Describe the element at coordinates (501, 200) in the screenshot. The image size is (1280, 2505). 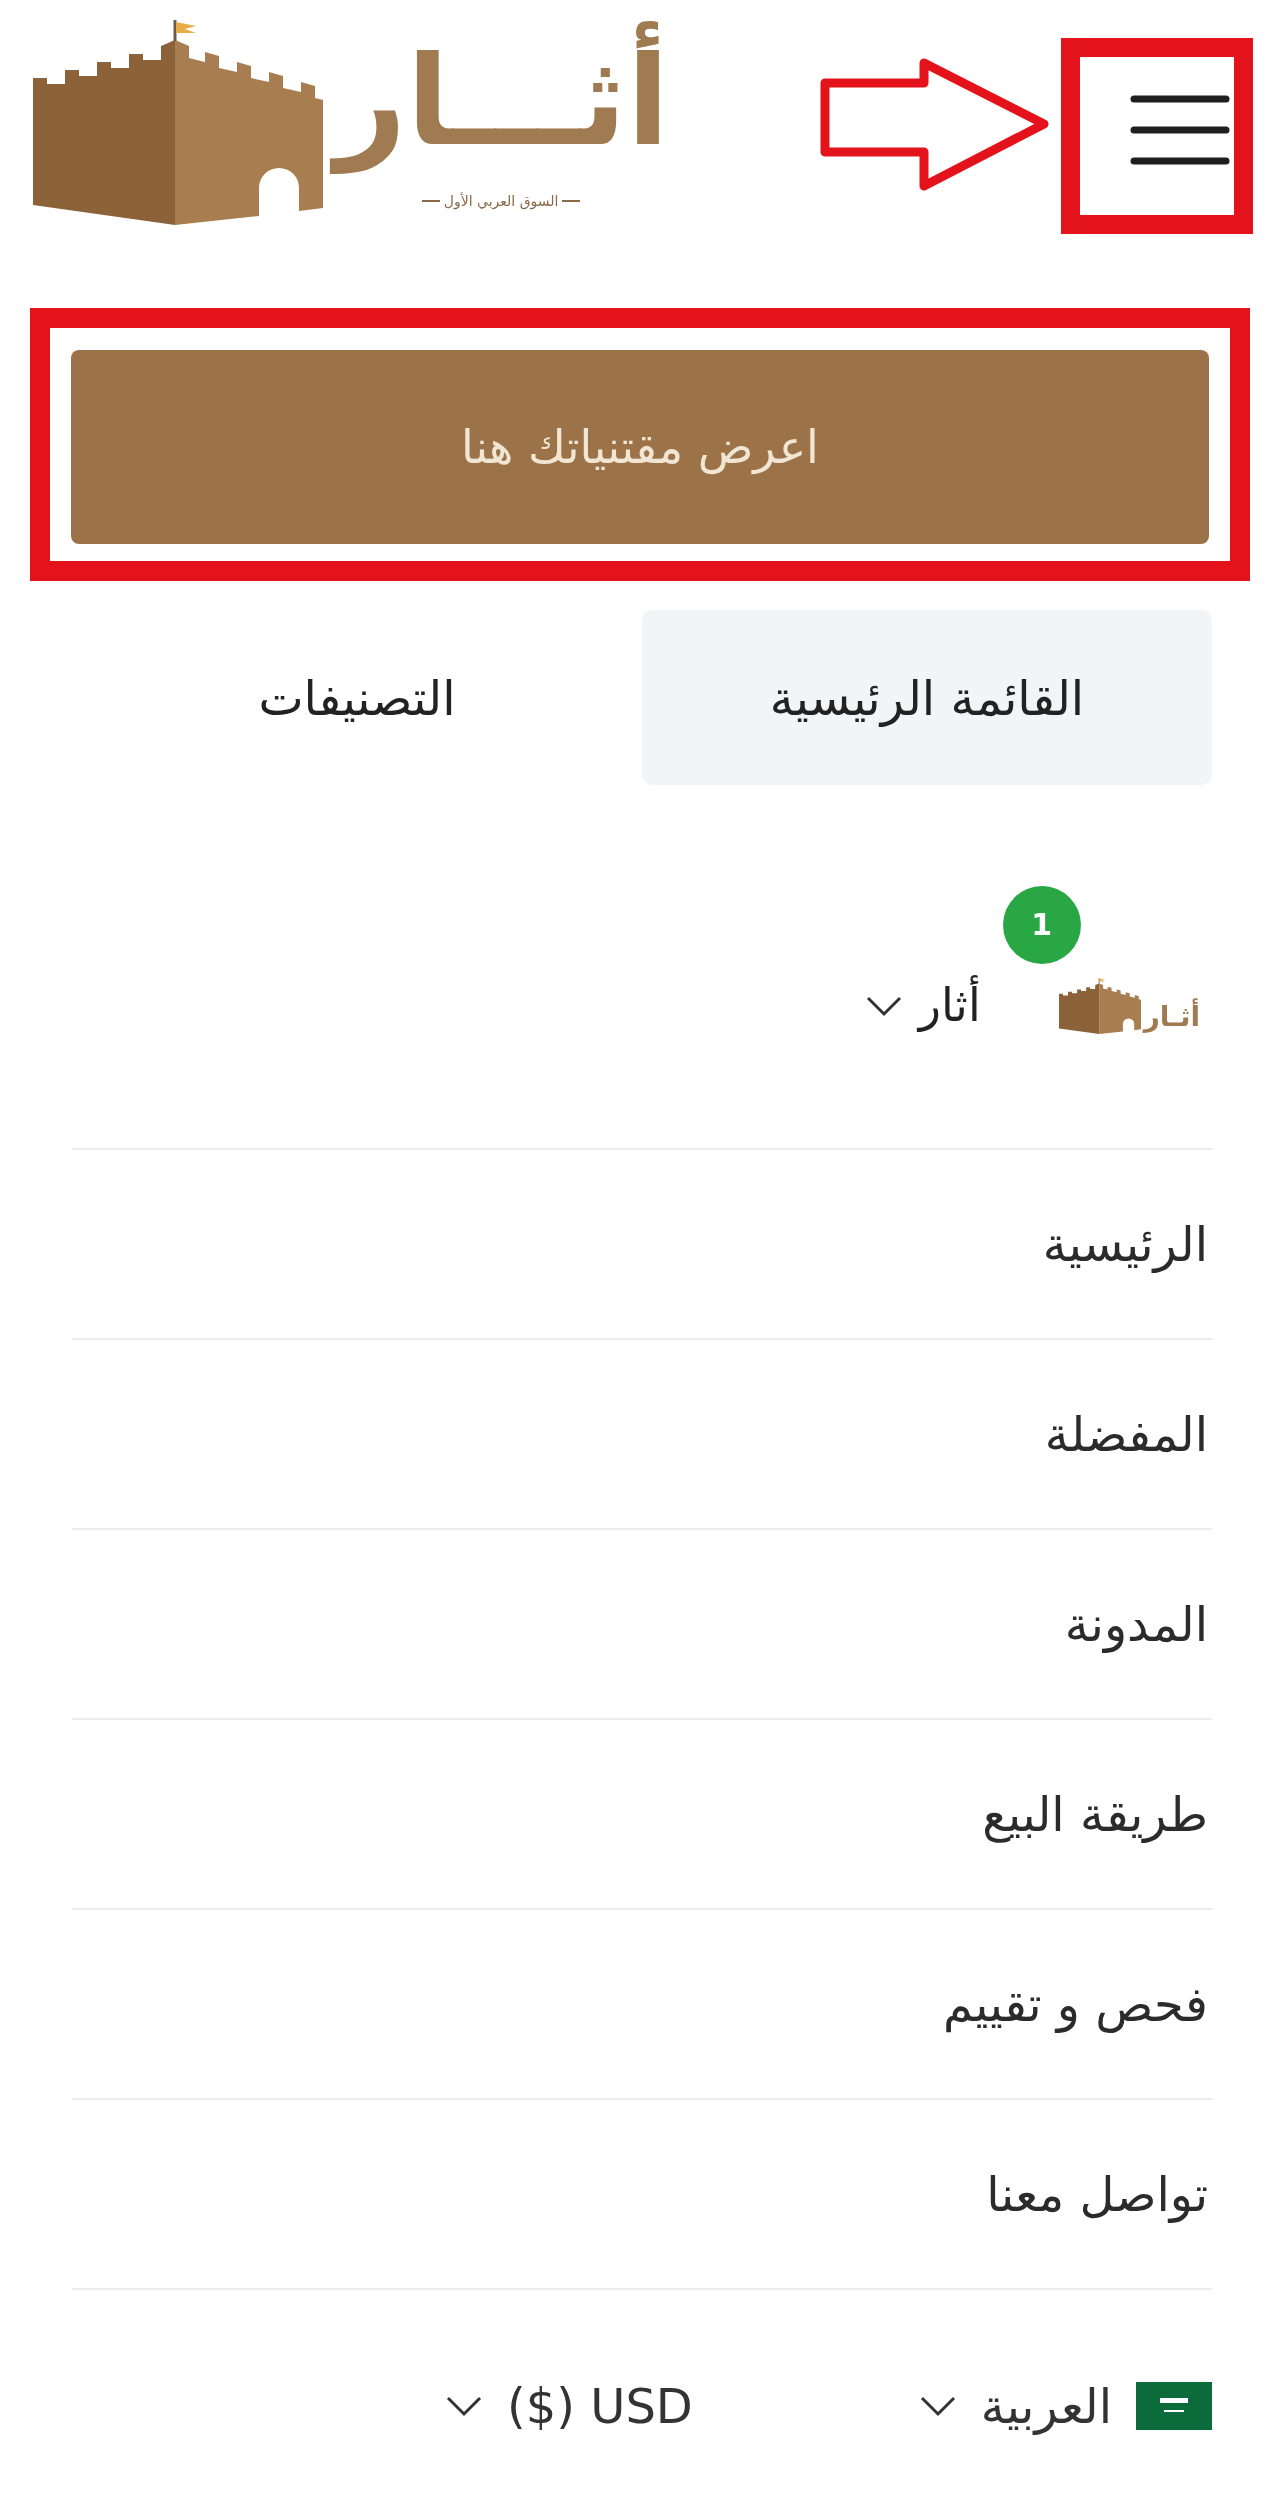
I see `logo-tagline: السوق العربي الأول` at that location.